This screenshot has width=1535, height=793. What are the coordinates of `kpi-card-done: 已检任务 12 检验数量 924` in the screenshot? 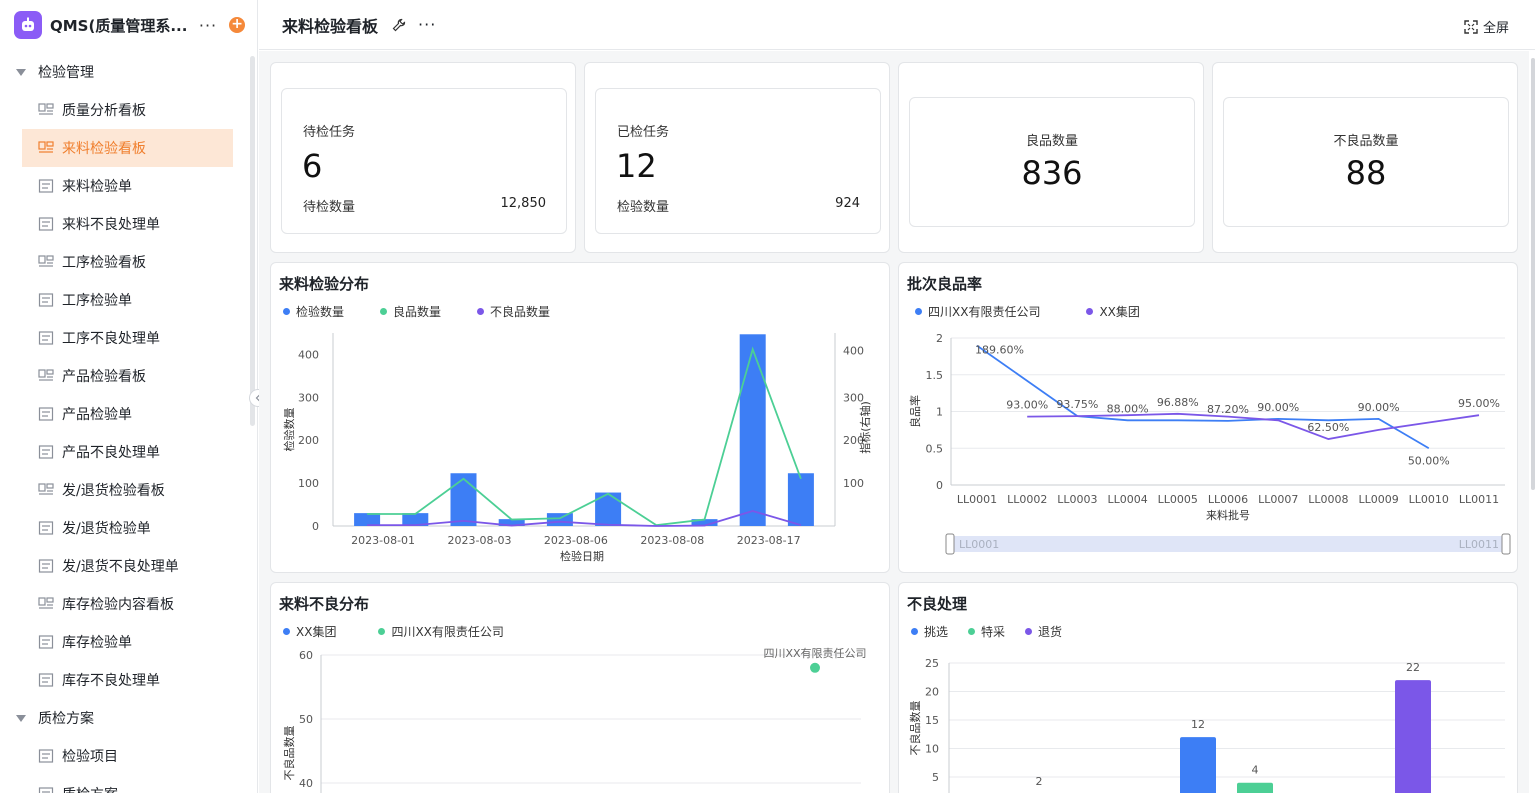 It's located at (737, 157).